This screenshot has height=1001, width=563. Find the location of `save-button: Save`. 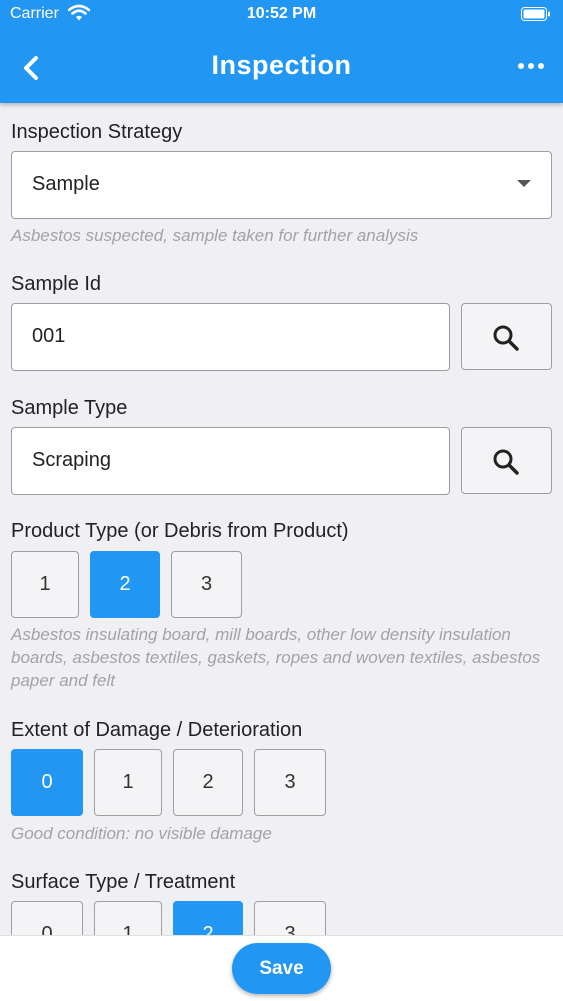

save-button: Save is located at coordinates (281, 968).